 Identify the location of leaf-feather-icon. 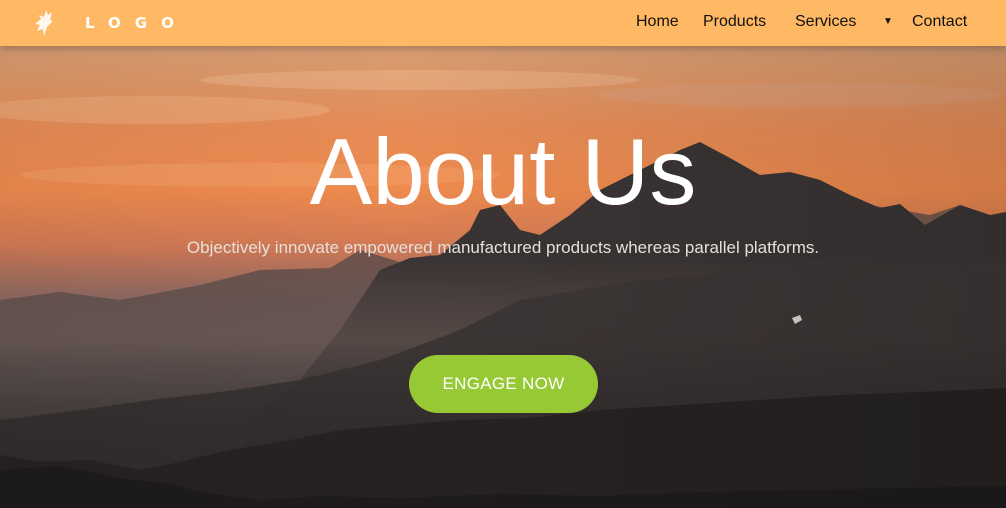
(44, 23).